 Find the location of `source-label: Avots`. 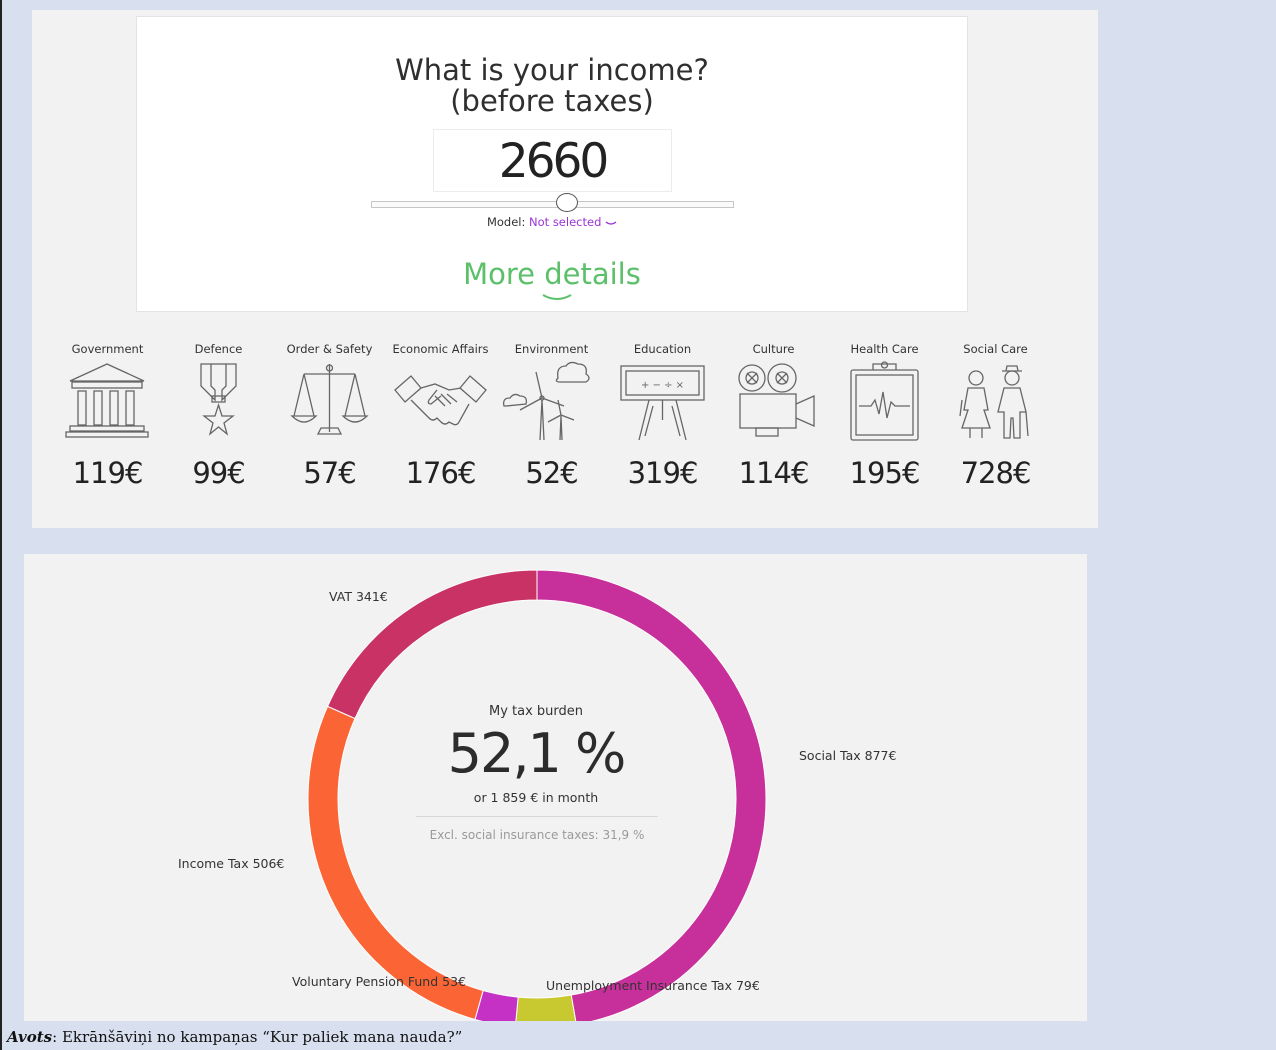

source-label: Avots is located at coordinates (30, 1037).